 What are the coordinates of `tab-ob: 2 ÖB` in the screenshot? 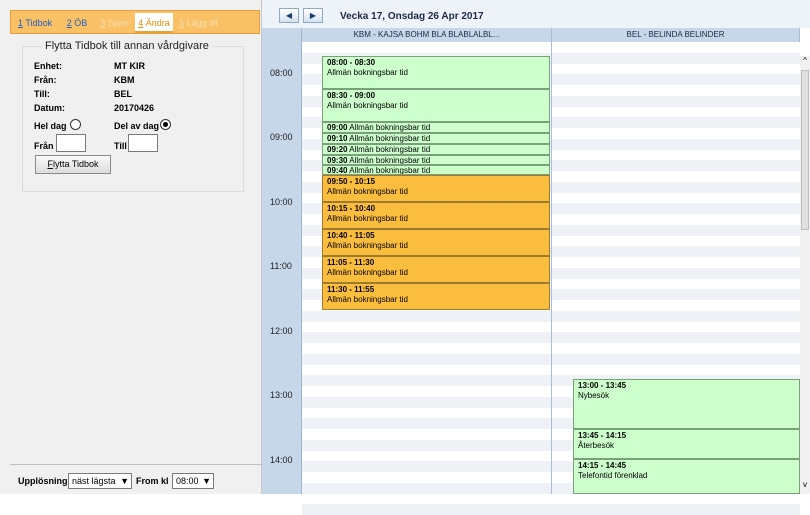 It's located at (77, 23).